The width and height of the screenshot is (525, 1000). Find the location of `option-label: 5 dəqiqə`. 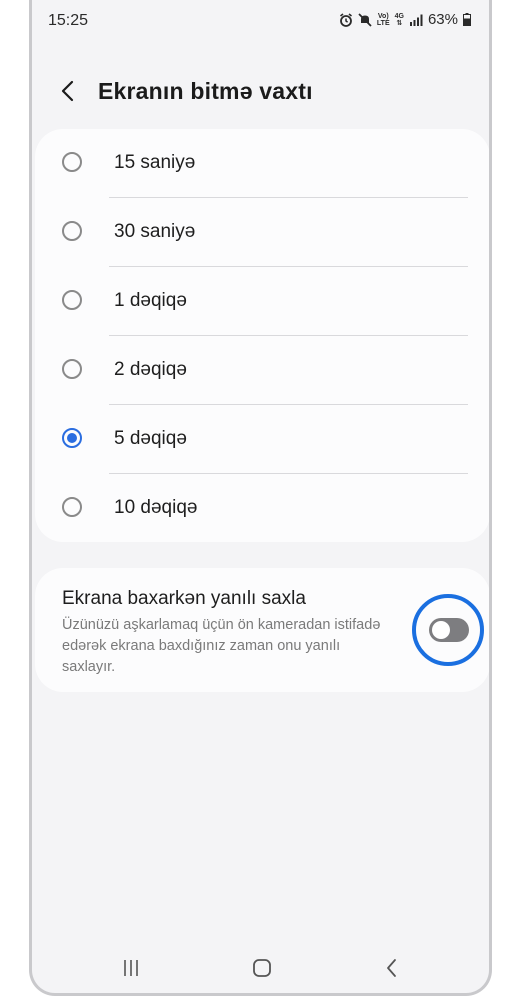

option-label: 5 dəqiqə is located at coordinates (150, 438).